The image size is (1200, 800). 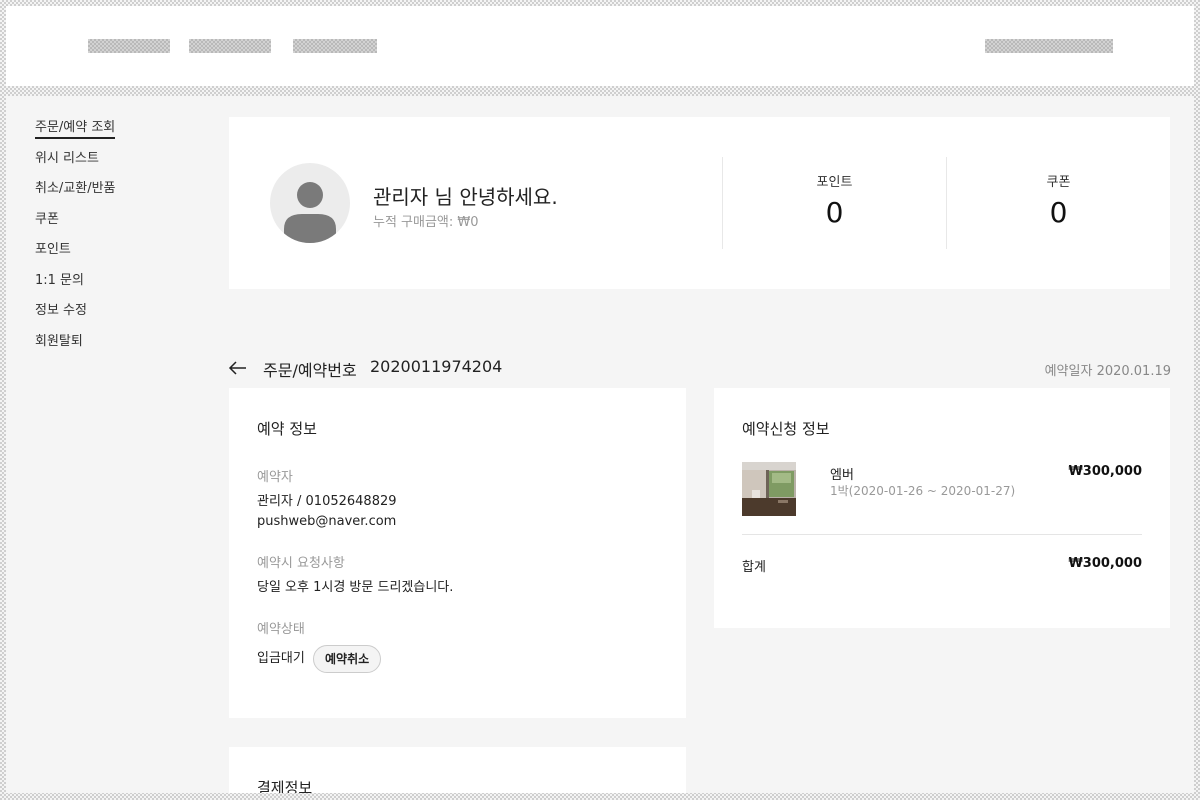 I want to click on order-date: 예약일자 2020.01.19, so click(x=1107, y=371).